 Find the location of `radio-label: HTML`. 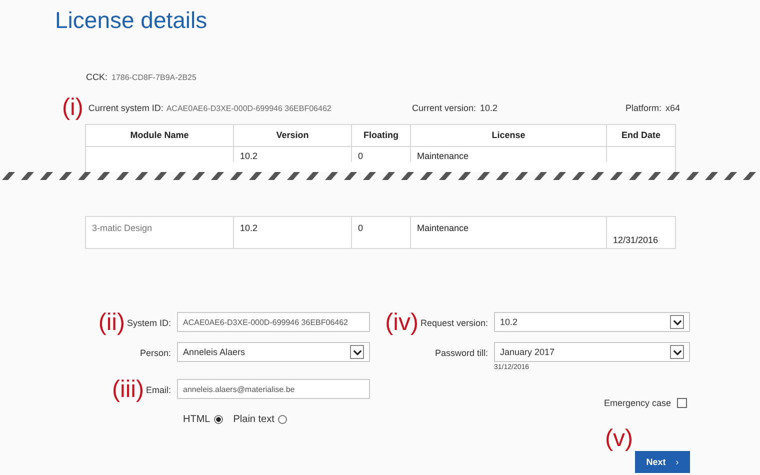

radio-label: HTML is located at coordinates (196, 419).